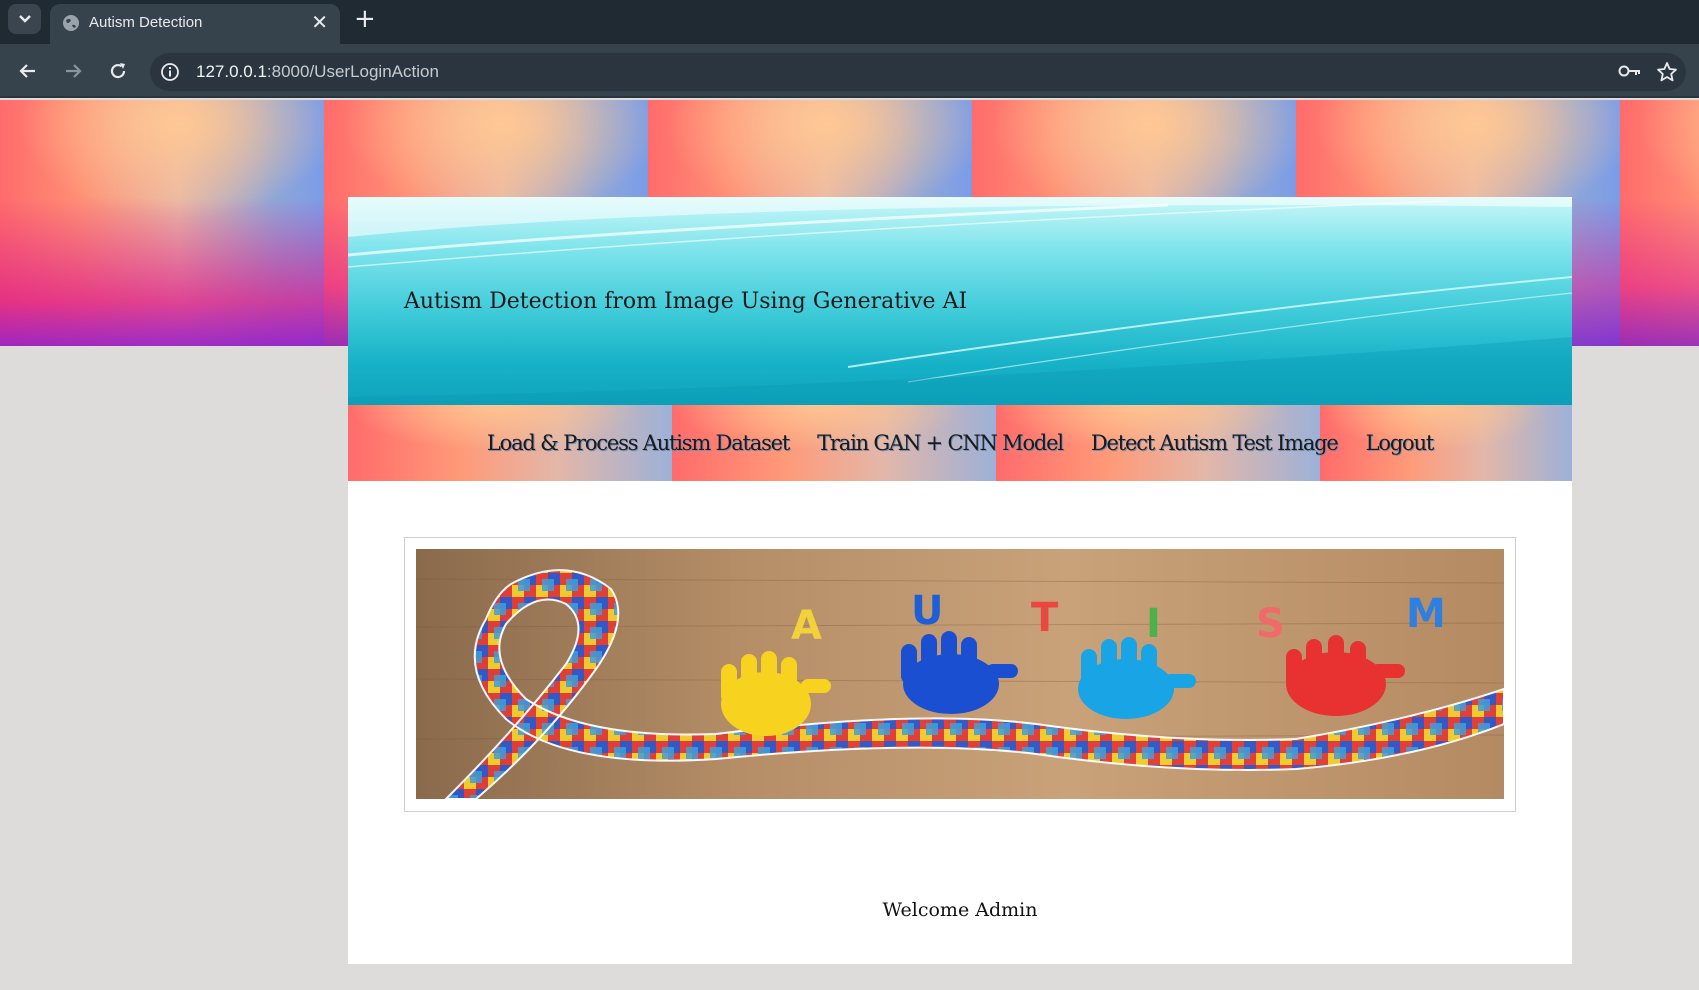  What do you see at coordinates (638, 443) in the screenshot?
I see `menu-load-process-dataset: Load & Process Autism Dataset` at bounding box center [638, 443].